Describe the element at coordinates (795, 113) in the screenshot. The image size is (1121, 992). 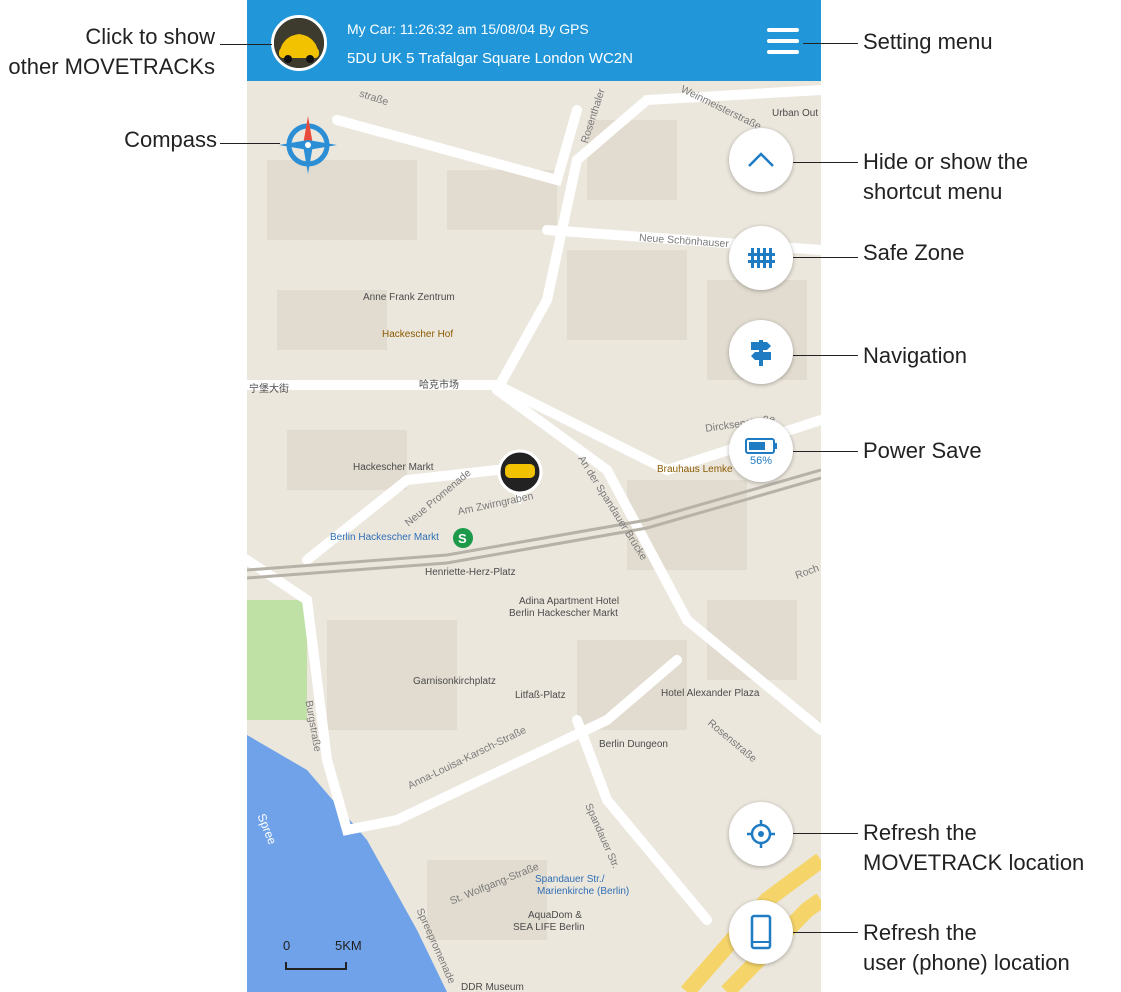
I see `map-label: Urban Out` at that location.